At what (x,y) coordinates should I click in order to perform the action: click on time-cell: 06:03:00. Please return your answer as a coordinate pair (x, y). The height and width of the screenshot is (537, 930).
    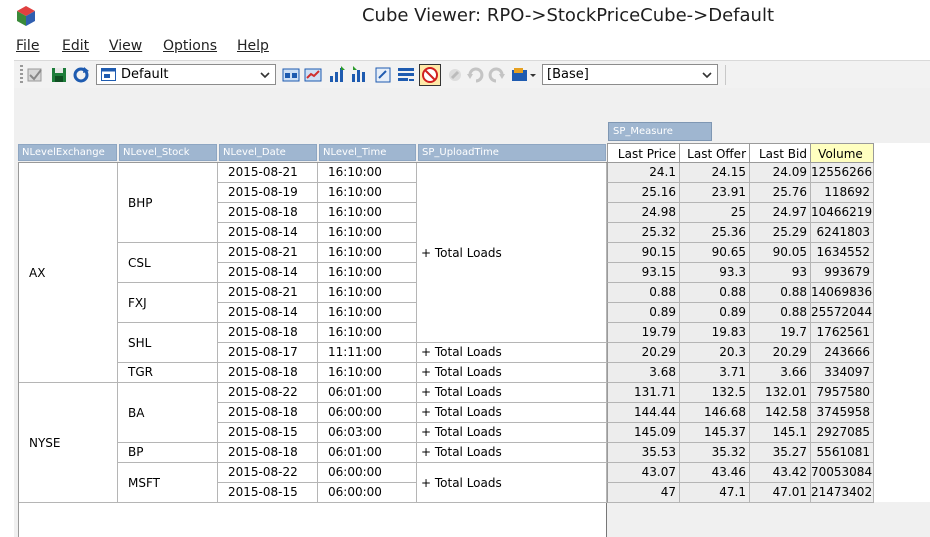
    Looking at the image, I should click on (367, 433).